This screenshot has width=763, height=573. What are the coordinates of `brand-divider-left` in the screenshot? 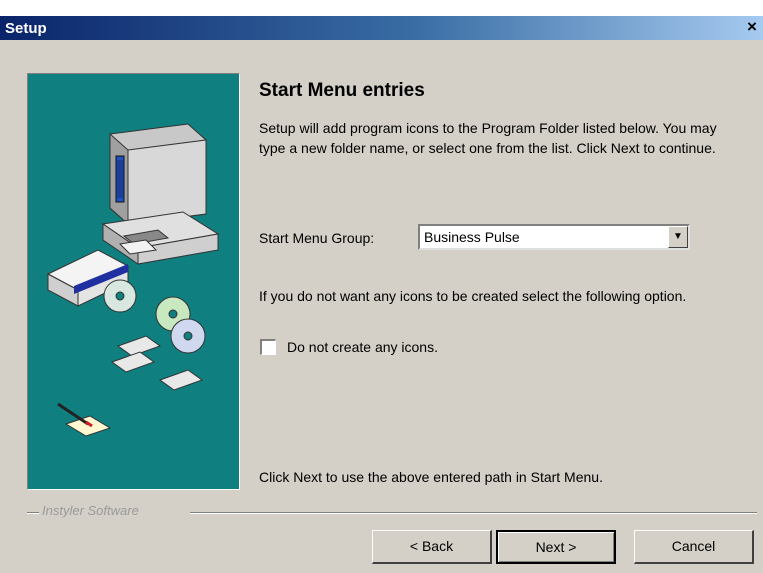 It's located at (33, 513).